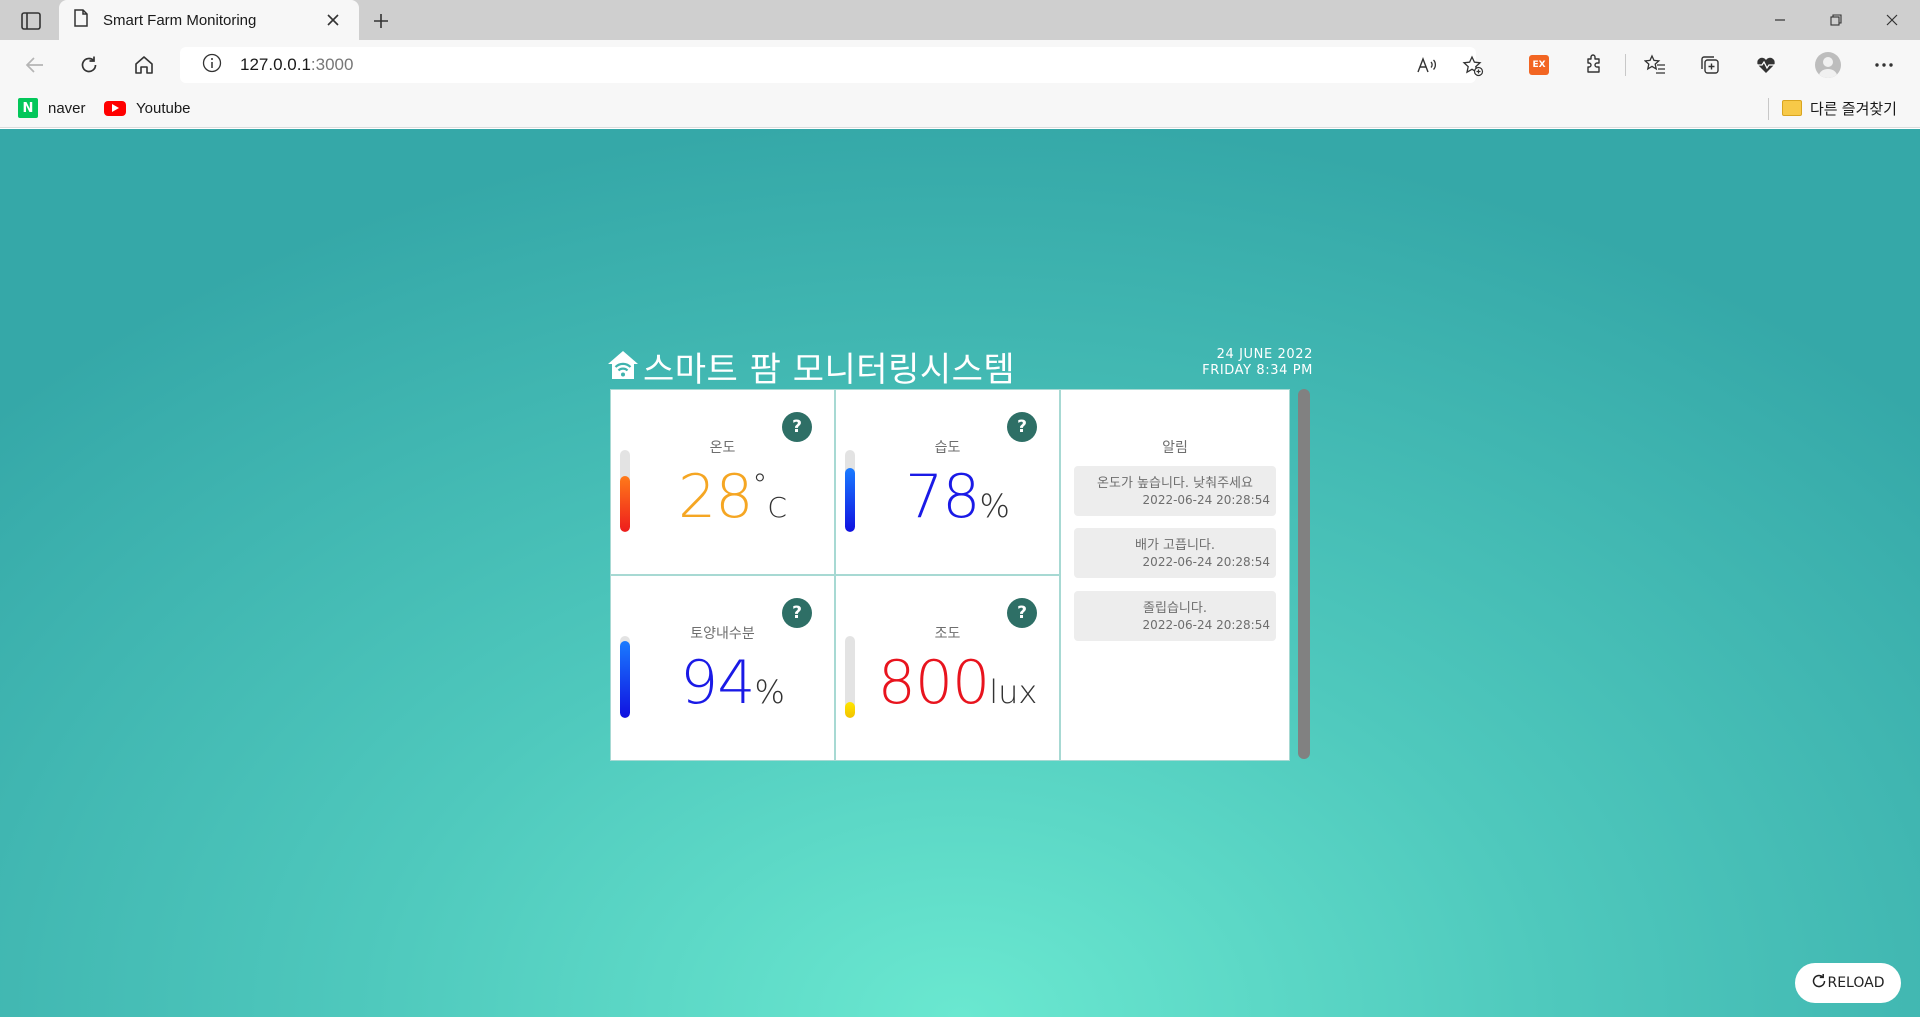 The height and width of the screenshot is (1017, 1920). Describe the element at coordinates (1892, 20) in the screenshot. I see `close-window-icon` at that location.